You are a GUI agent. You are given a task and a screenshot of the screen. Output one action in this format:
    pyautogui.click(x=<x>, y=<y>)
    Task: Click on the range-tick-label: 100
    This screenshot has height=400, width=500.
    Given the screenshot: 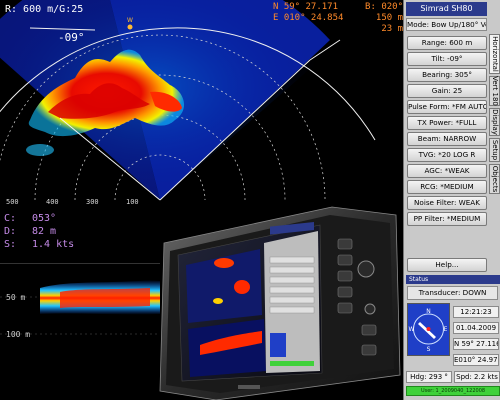 What is the action you would take?
    pyautogui.click(x=132, y=202)
    